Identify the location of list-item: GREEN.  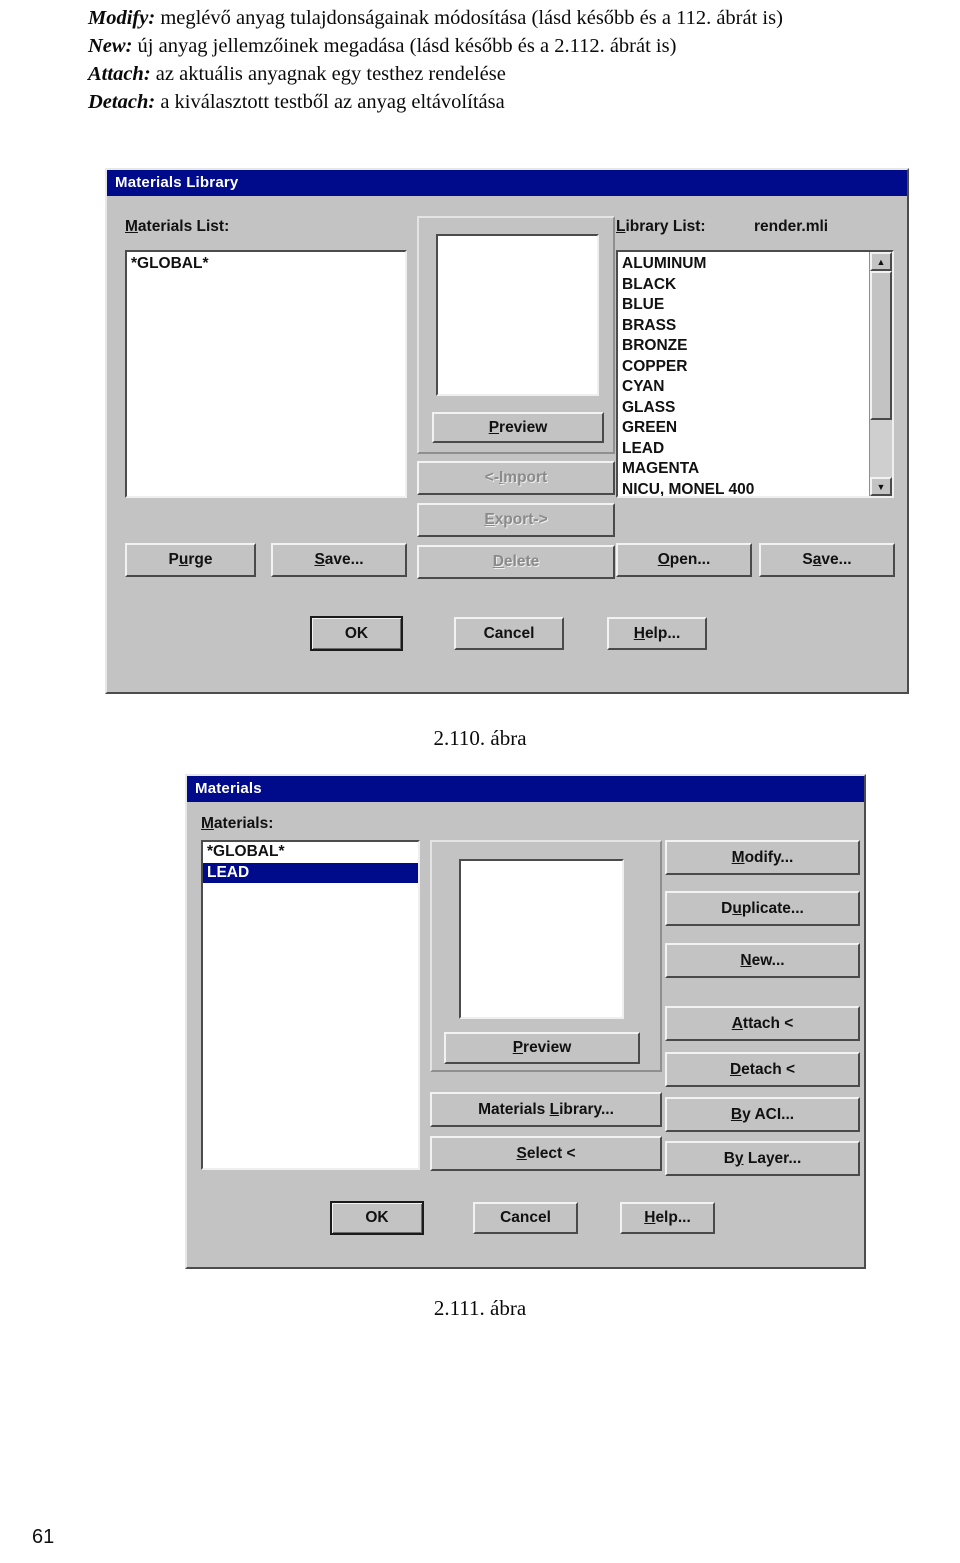
(742, 428).